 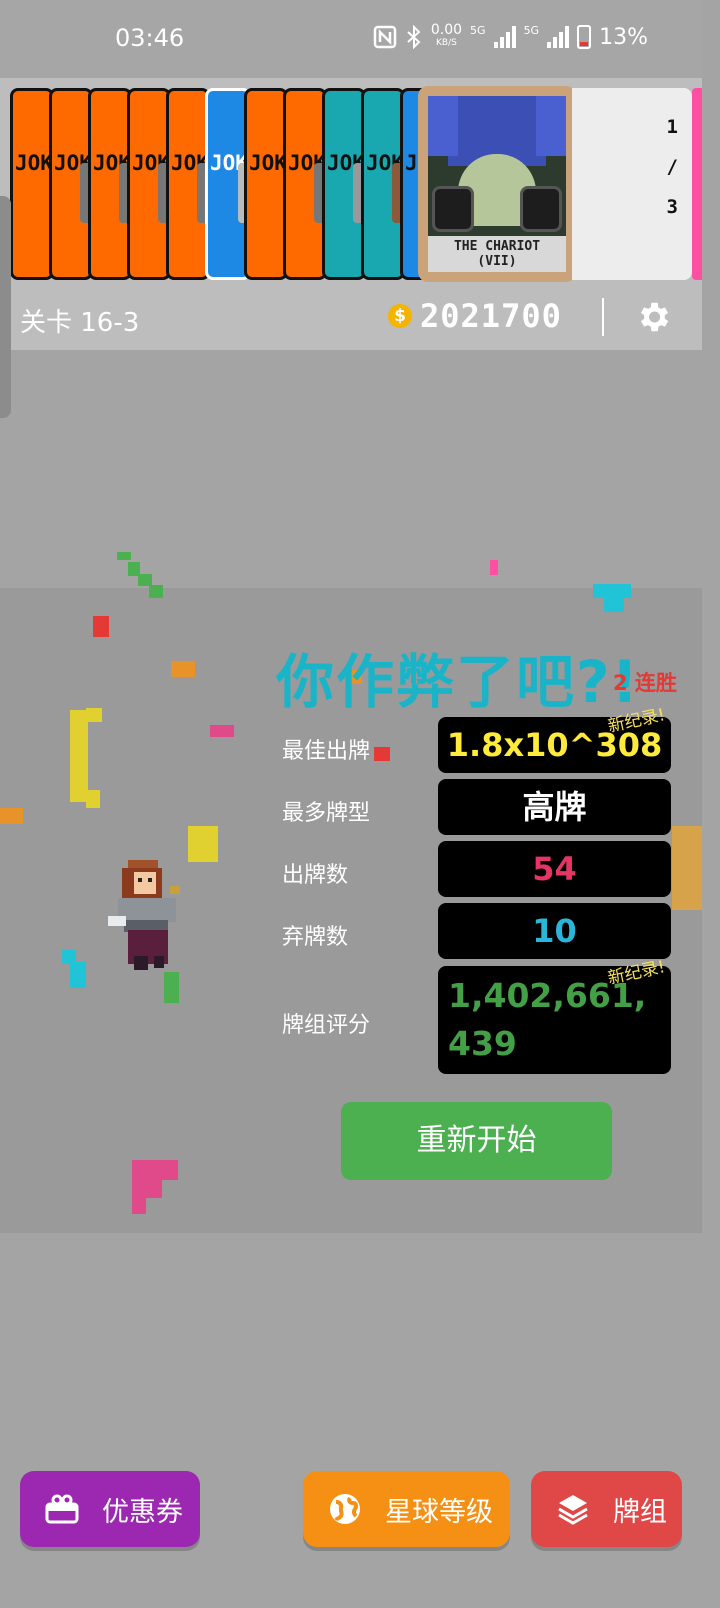 I want to click on stat-label-best-hand: 最佳出牌, so click(x=326, y=751).